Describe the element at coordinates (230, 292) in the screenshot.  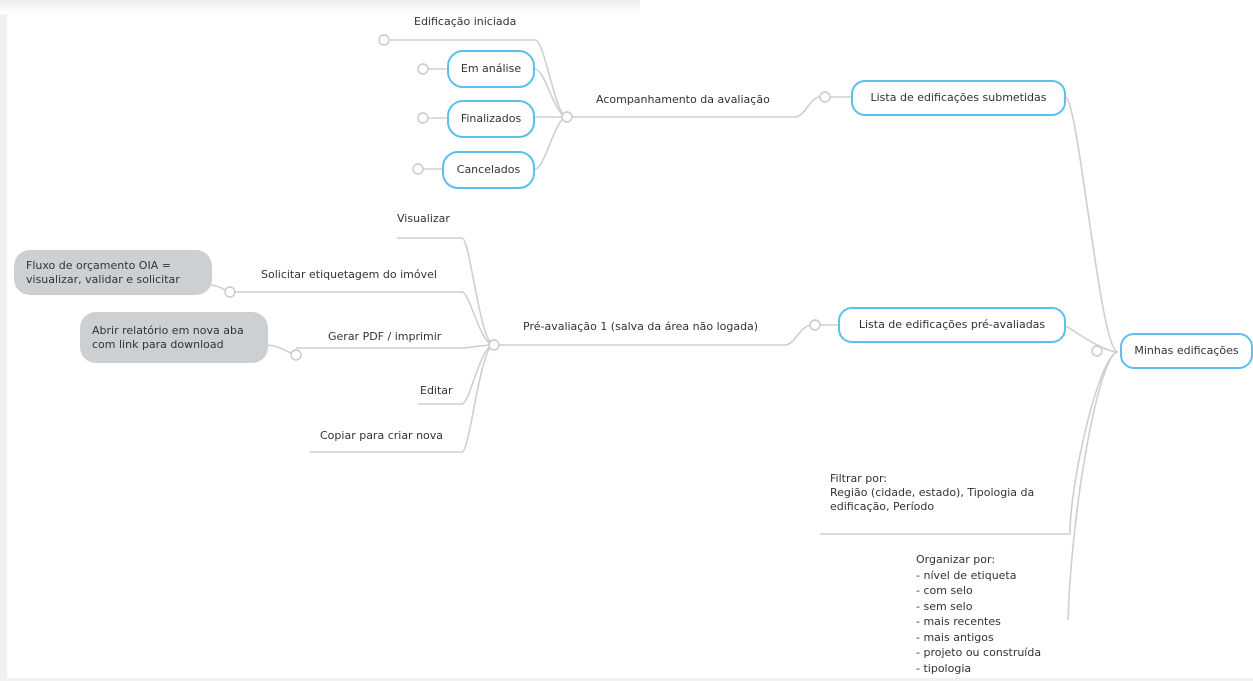
I see `handle-solicitar-note` at that location.